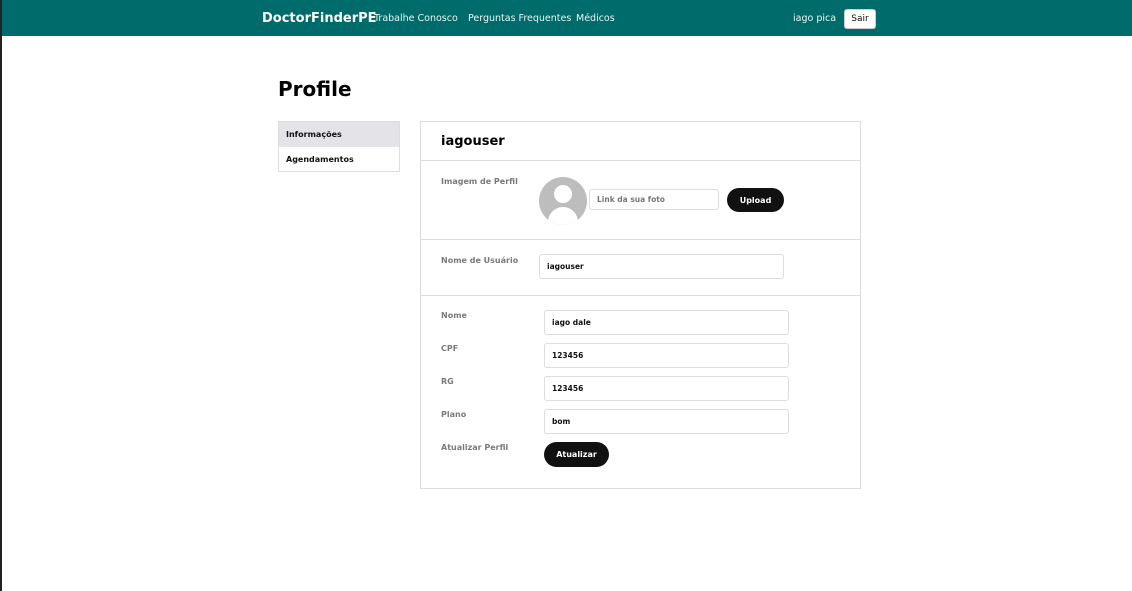  I want to click on logout-button: Sair, so click(860, 19).